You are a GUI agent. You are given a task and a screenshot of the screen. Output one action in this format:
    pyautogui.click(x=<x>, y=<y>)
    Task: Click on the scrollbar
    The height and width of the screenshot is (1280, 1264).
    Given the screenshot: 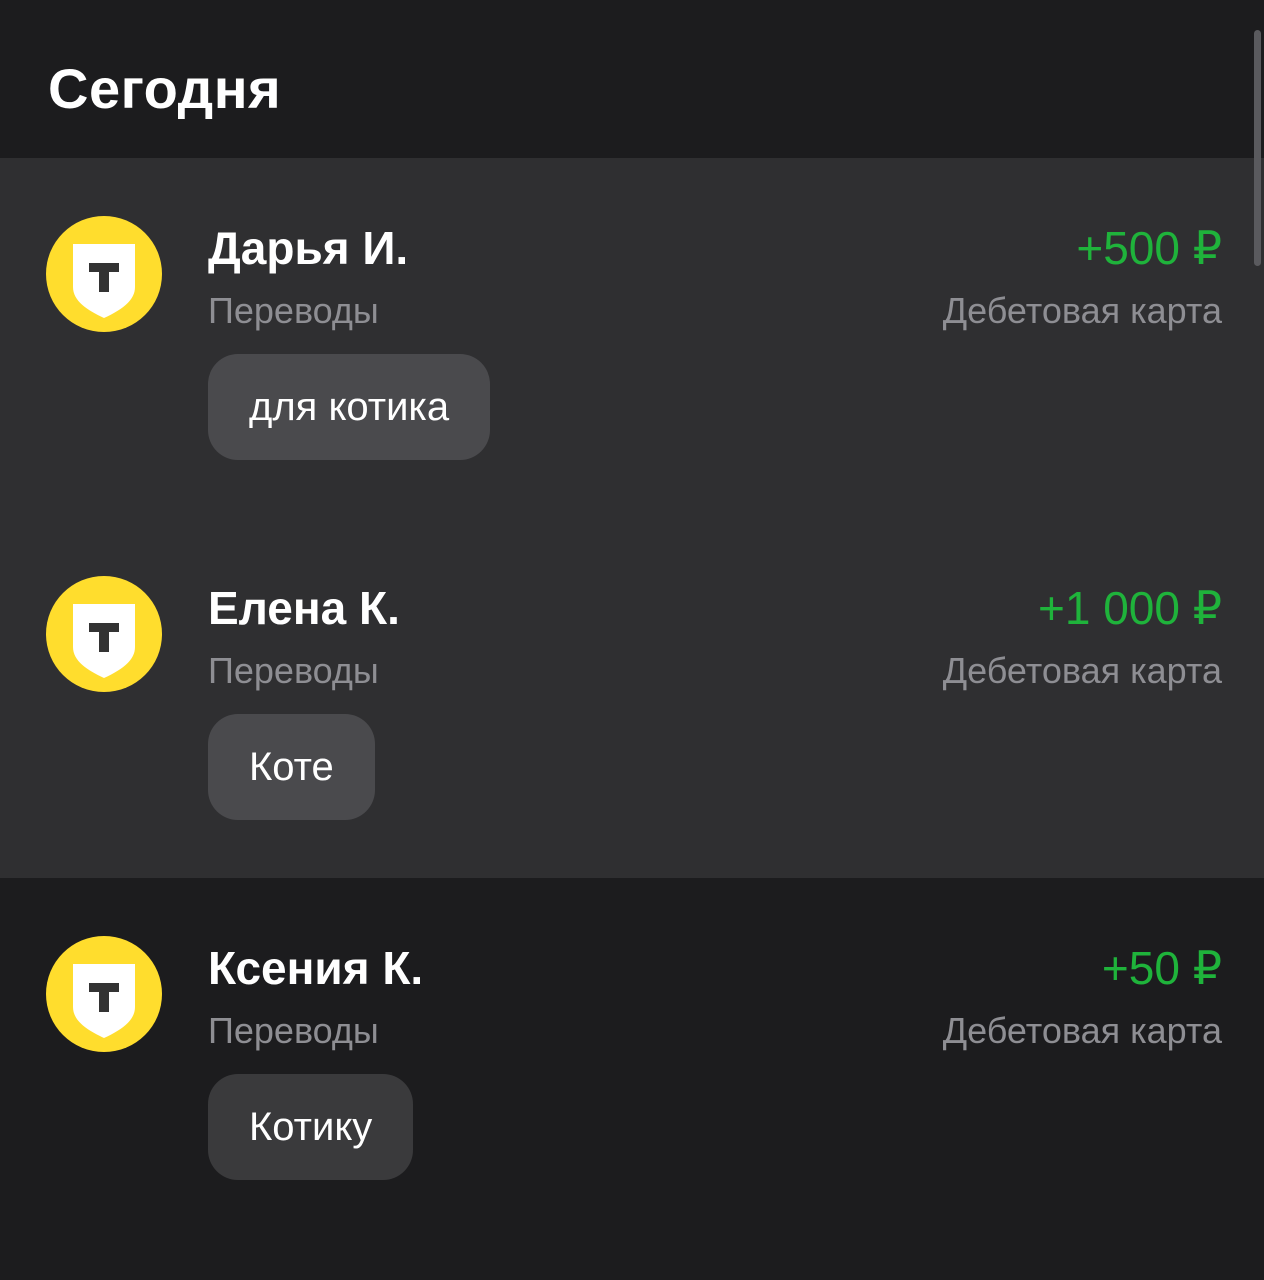 What is the action you would take?
    pyautogui.click(x=1257, y=148)
    